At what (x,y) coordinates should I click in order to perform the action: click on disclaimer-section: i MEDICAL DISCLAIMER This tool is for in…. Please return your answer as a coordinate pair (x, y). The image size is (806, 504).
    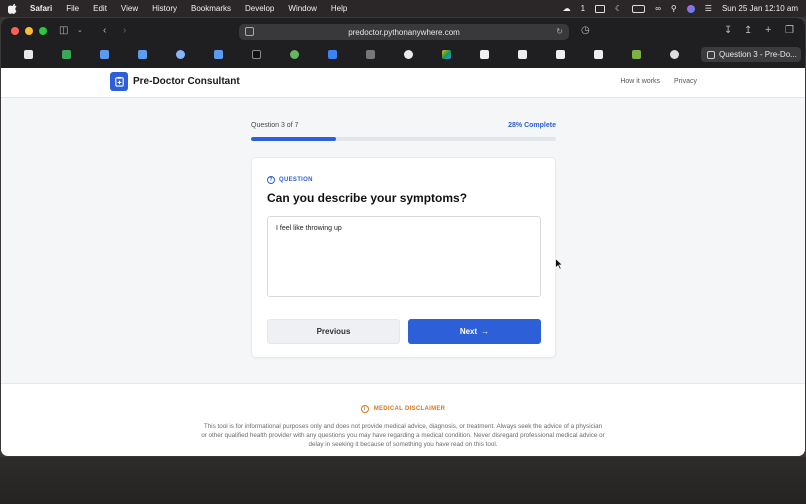
    Looking at the image, I should click on (403, 419).